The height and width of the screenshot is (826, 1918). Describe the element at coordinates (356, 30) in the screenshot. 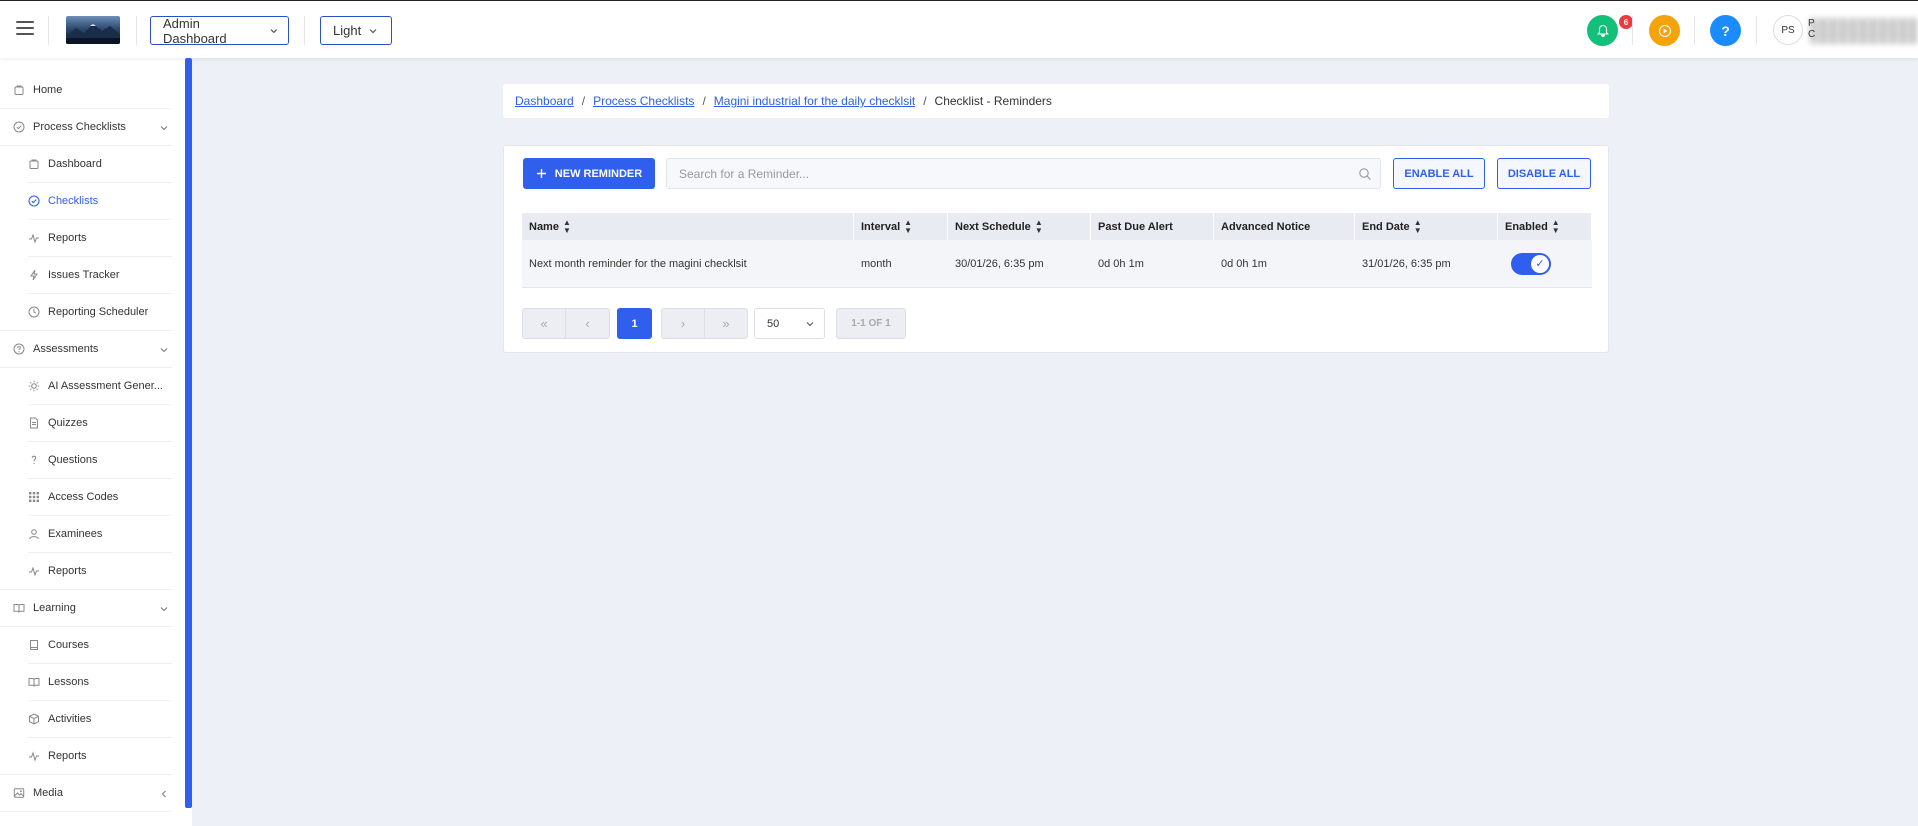

I see `theme-select: Light` at that location.